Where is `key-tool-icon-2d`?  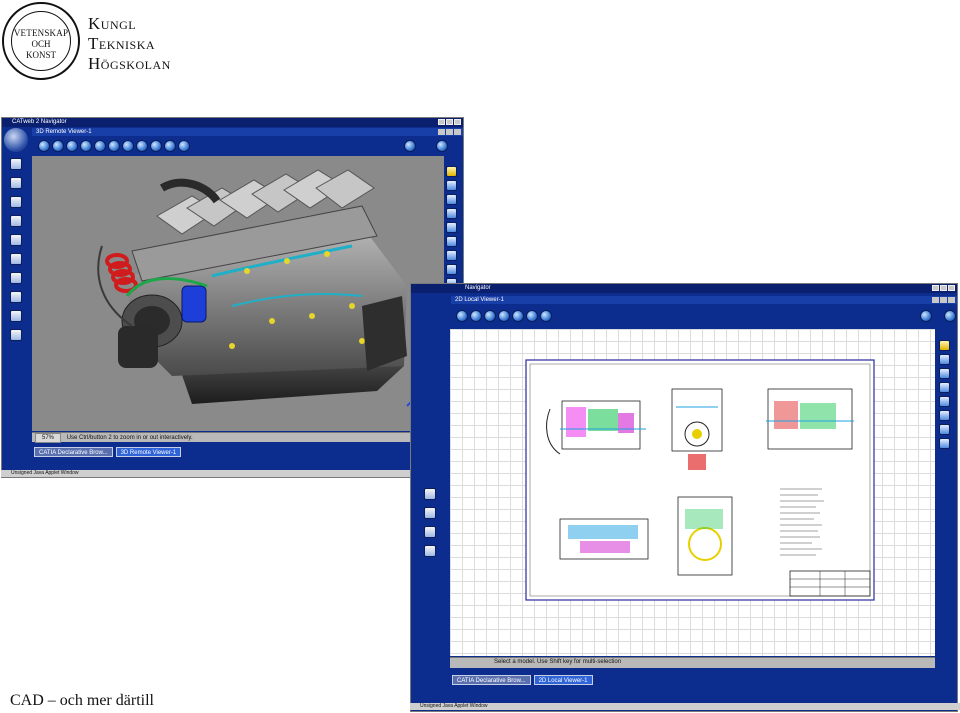
key-tool-icon-2d is located at coordinates (430, 532).